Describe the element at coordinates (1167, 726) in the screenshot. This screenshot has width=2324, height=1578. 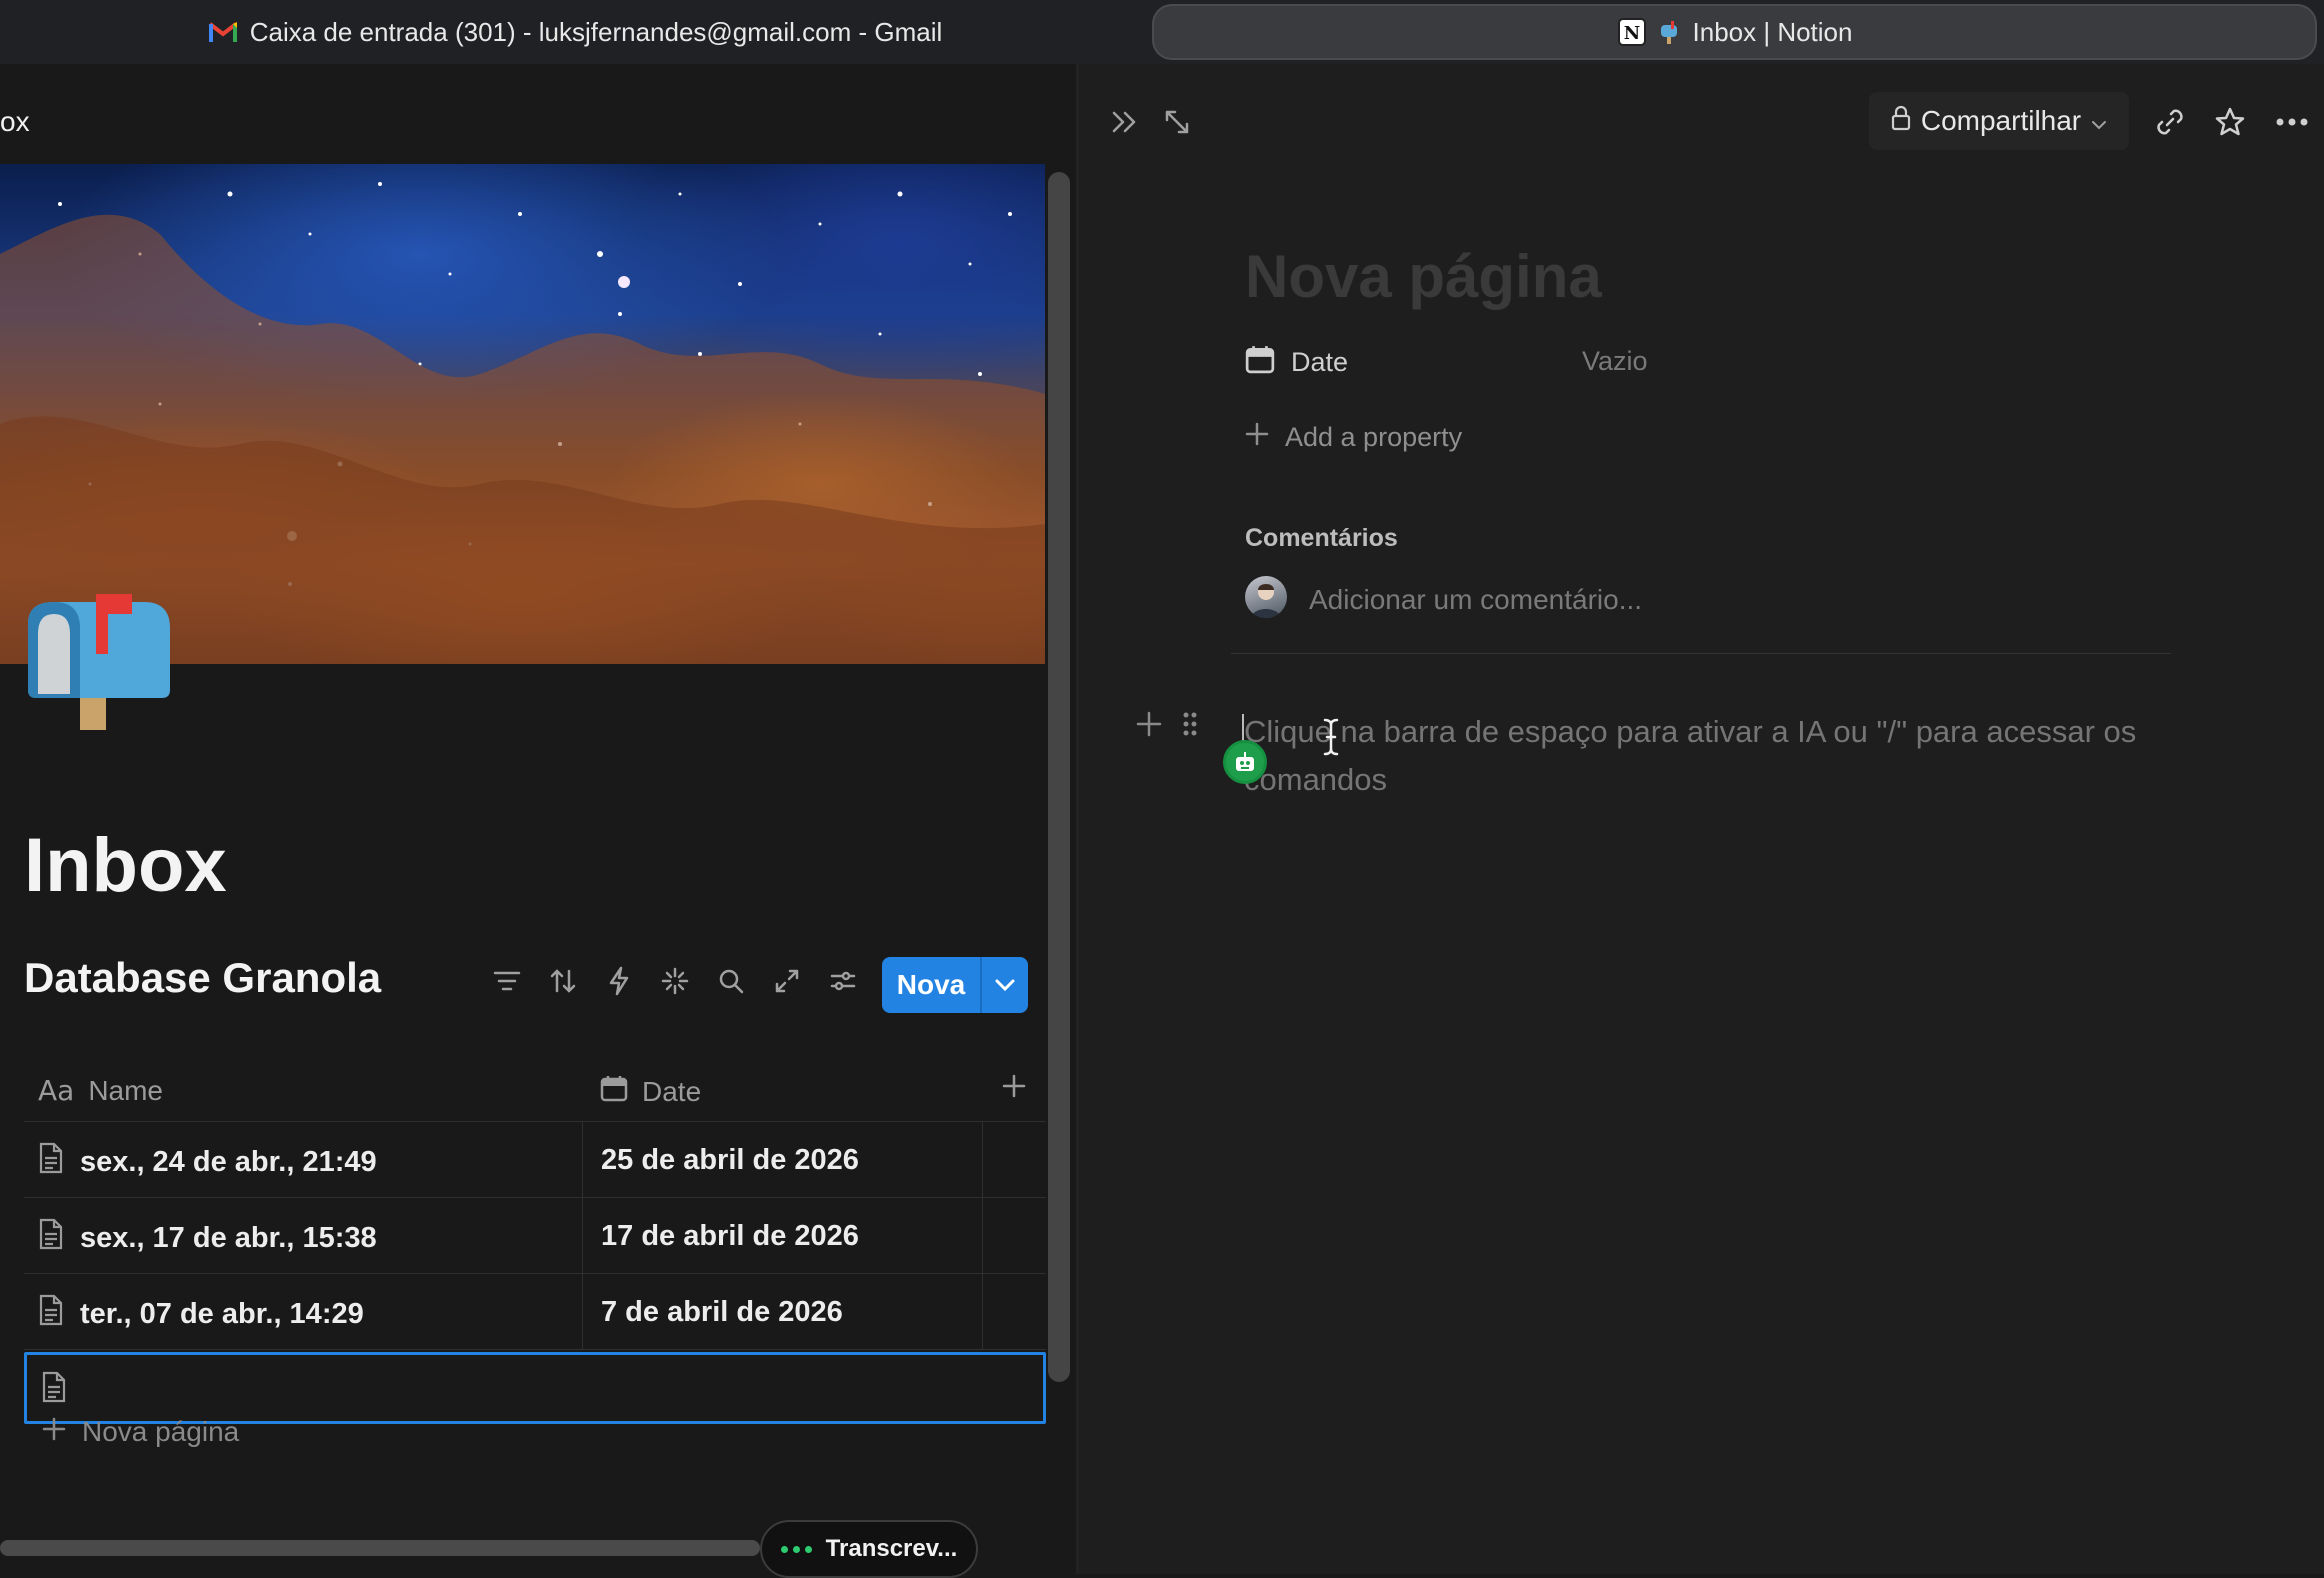
I see `block-handles` at that location.